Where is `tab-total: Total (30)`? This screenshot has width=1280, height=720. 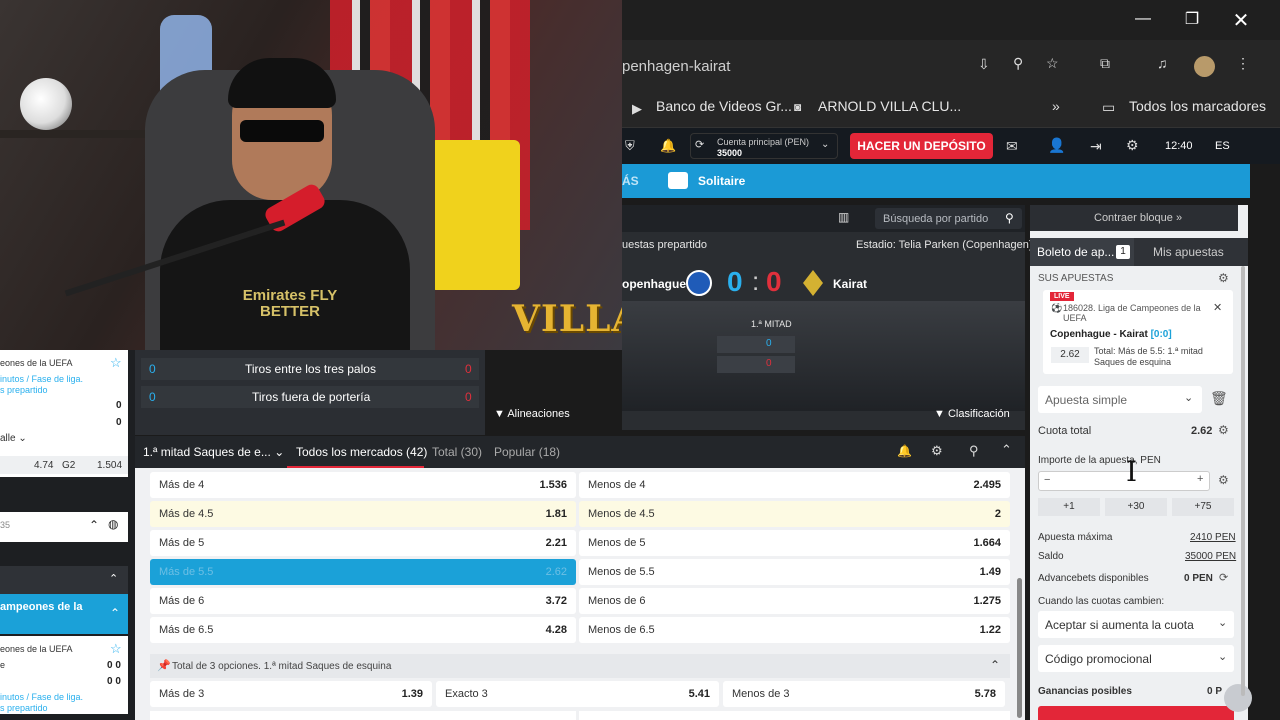 tab-total: Total (30) is located at coordinates (457, 452).